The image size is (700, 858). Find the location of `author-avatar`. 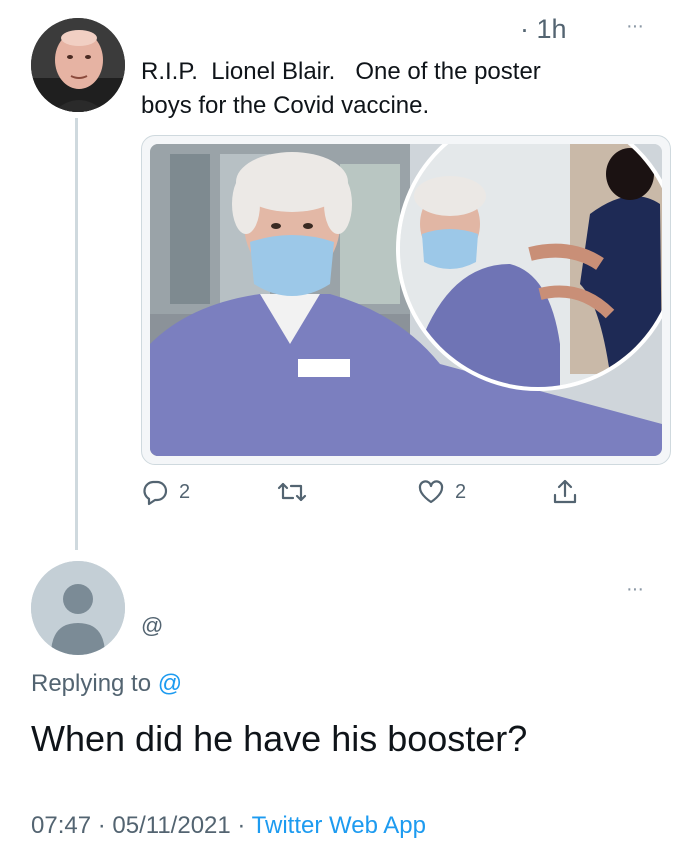

author-avatar is located at coordinates (78, 65).